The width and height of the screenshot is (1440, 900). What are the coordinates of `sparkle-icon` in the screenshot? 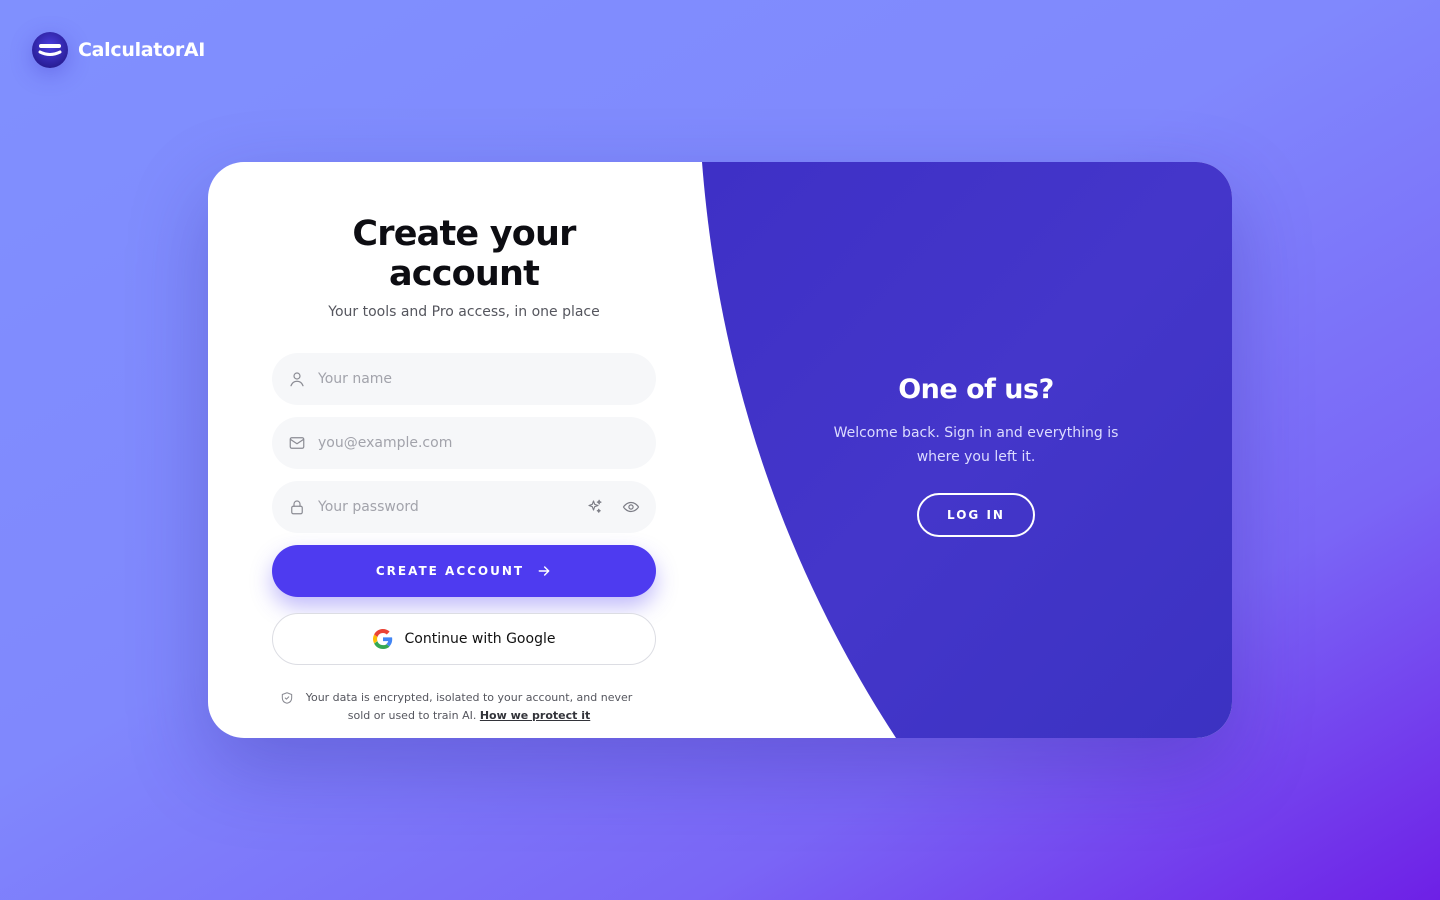 It's located at (595, 507).